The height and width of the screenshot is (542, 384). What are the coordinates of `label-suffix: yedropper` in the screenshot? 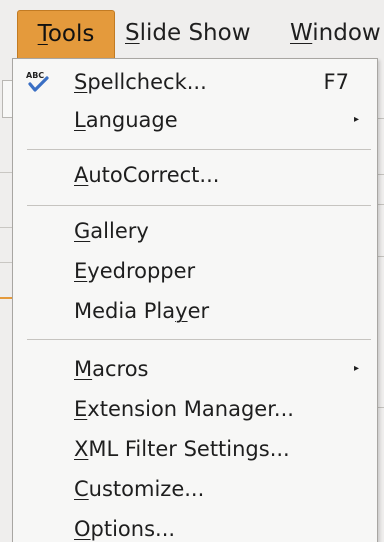 It's located at (141, 271).